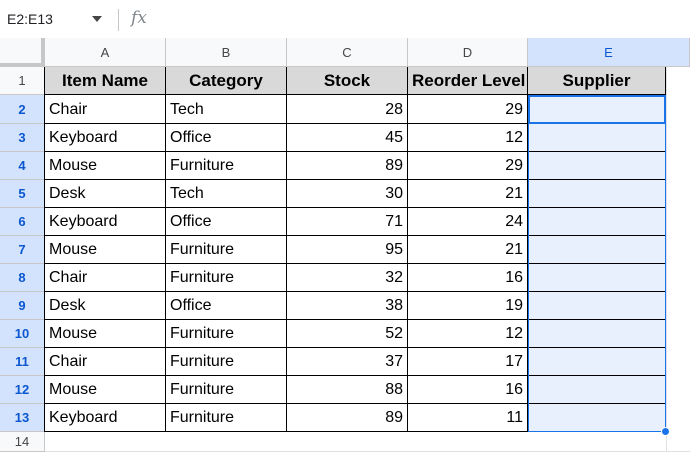  Describe the element at coordinates (468, 390) in the screenshot. I see `cell-d12: 16` at that location.